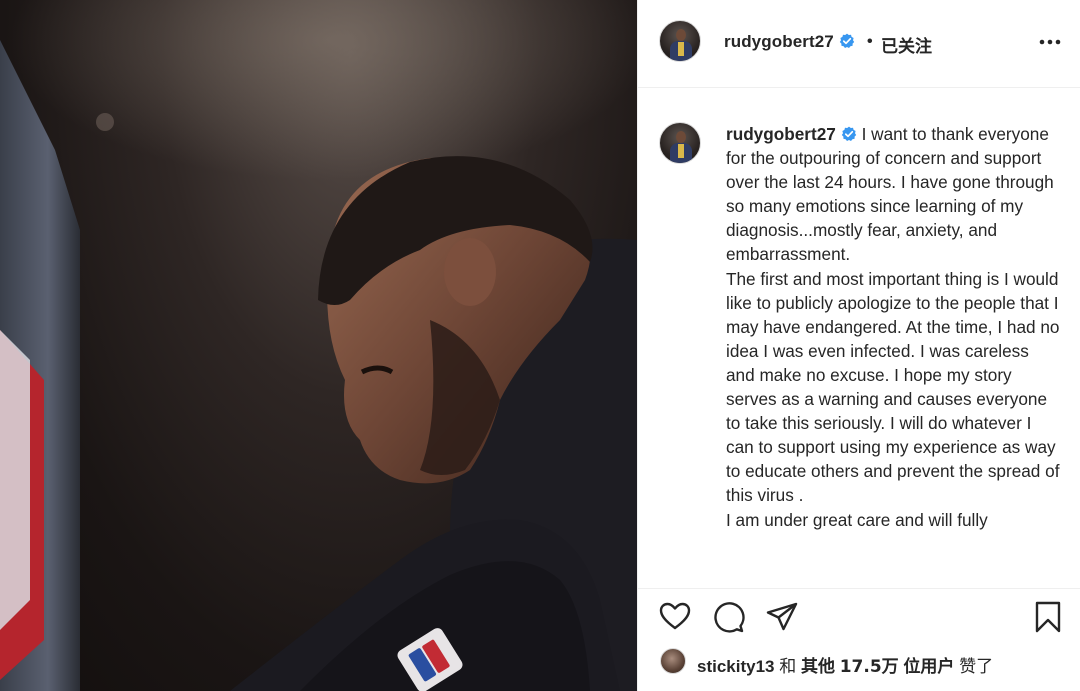 This screenshot has width=1080, height=691. I want to click on avatar, so click(680, 41).